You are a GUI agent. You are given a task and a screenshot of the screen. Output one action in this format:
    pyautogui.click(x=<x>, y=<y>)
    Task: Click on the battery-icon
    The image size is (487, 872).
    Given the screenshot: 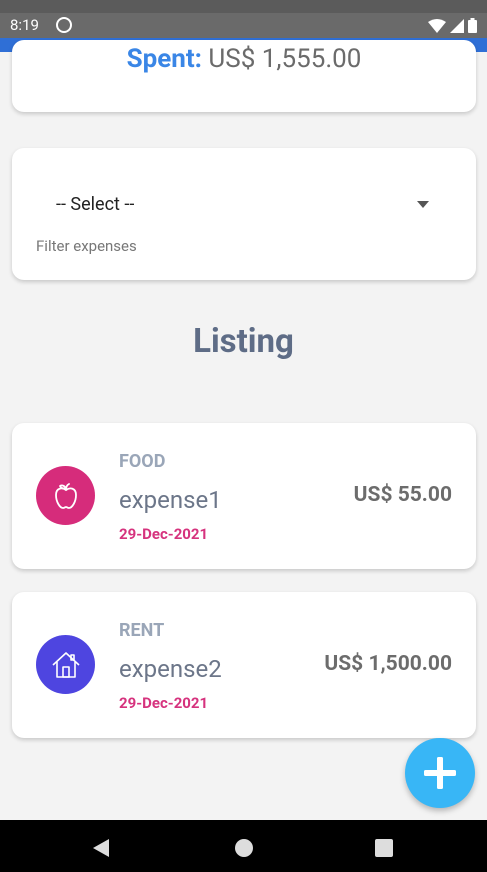 What is the action you would take?
    pyautogui.click(x=472, y=25)
    